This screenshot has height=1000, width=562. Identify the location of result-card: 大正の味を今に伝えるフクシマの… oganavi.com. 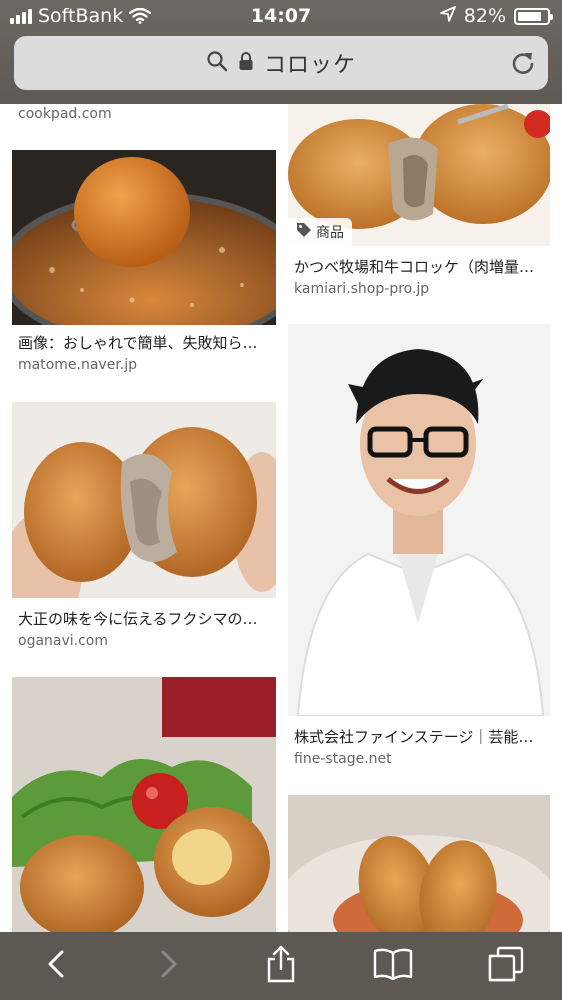
(144, 530).